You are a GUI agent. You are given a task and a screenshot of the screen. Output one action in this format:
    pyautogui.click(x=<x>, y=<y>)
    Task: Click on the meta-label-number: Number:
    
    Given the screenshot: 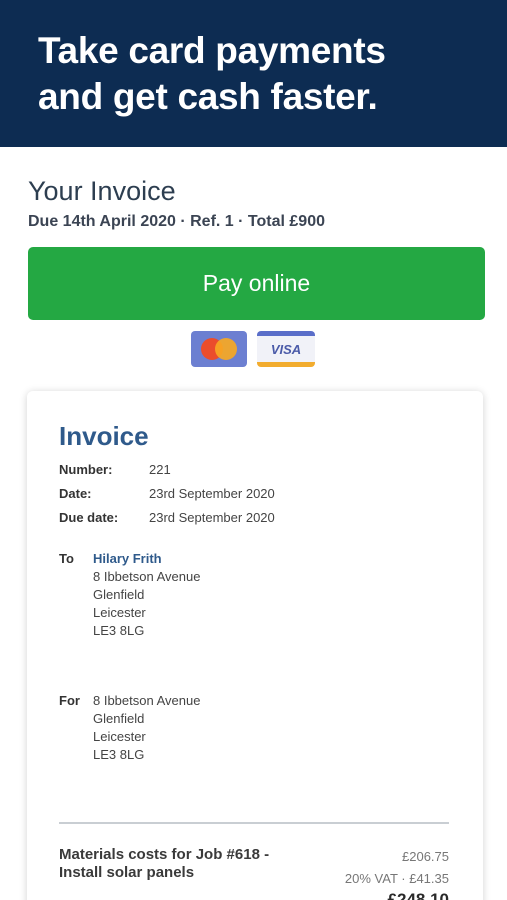 What is the action you would take?
    pyautogui.click(x=86, y=469)
    